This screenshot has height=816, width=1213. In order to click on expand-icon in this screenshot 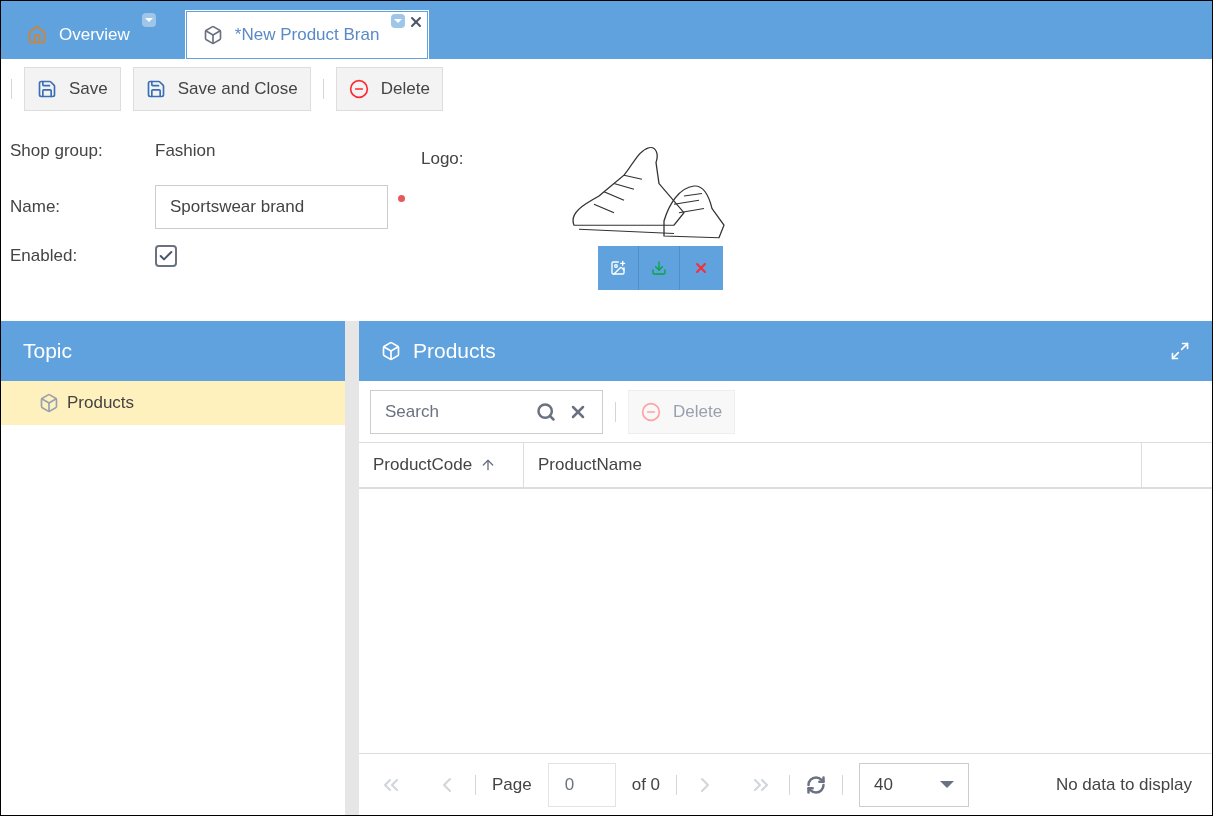, I will do `click(1180, 351)`.